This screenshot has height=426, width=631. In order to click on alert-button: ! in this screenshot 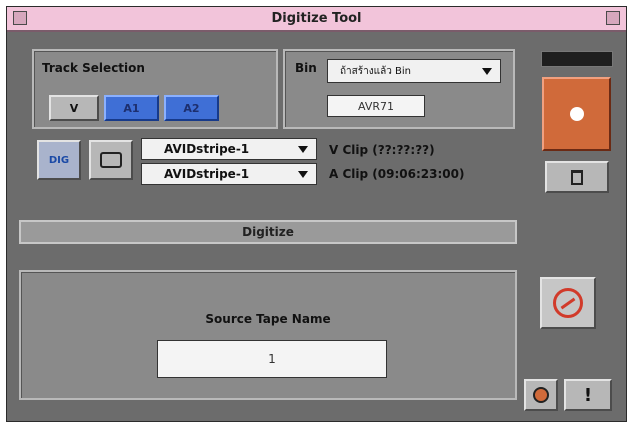, I will do `click(588, 395)`.